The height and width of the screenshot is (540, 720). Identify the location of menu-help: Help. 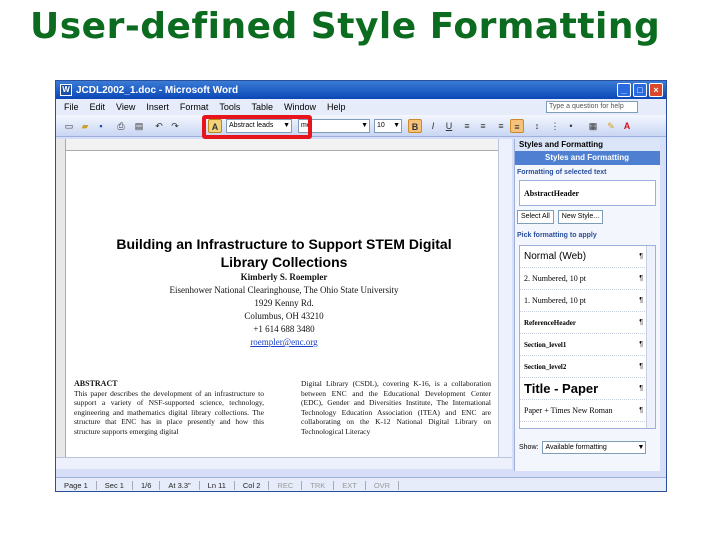
(336, 107).